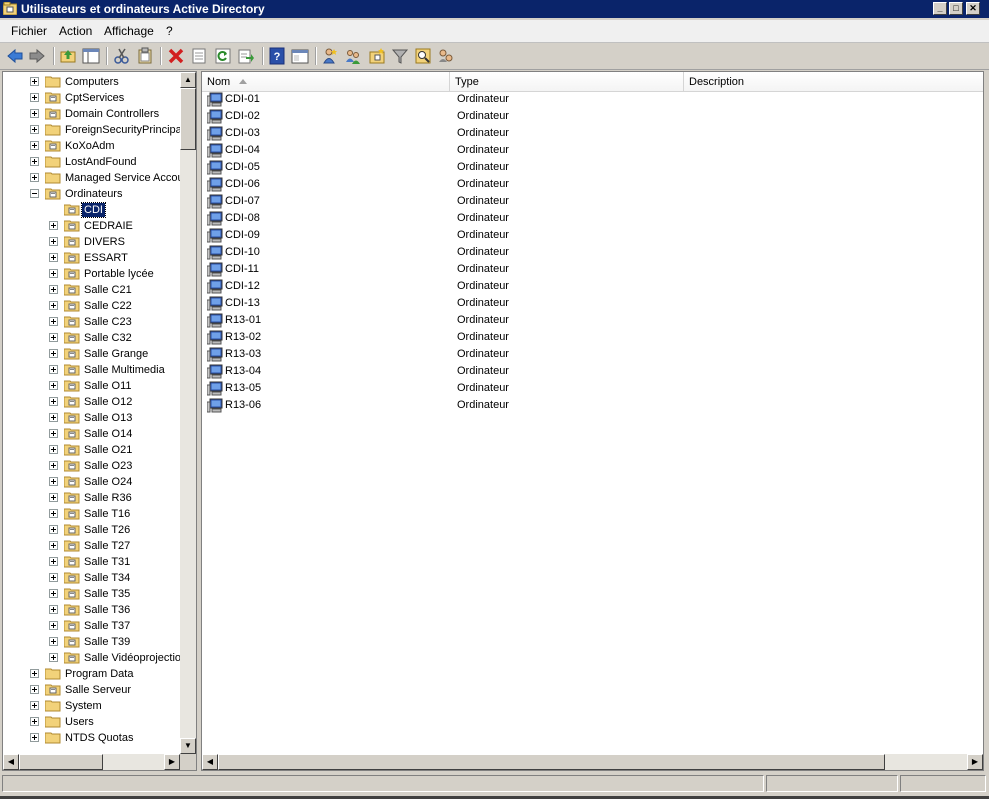  I want to click on export-list-icon, so click(246, 56).